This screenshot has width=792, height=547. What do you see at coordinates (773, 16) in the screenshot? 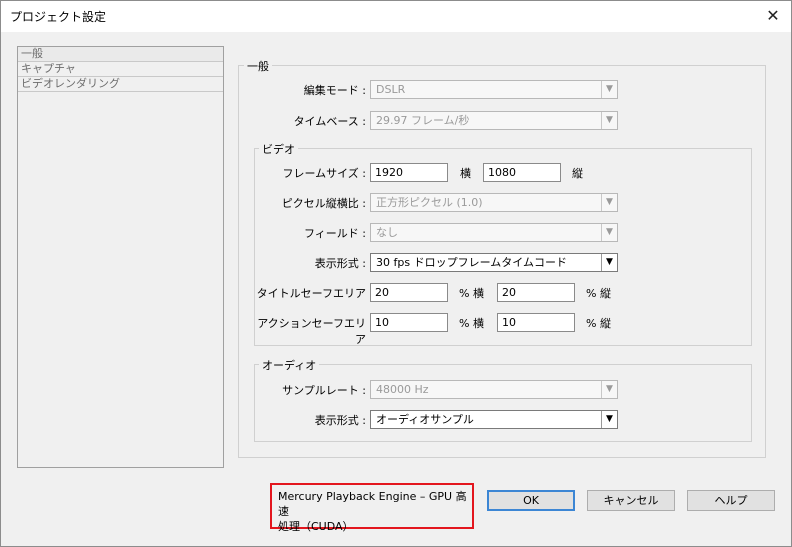
I see `close-icon: ✕` at bounding box center [773, 16].